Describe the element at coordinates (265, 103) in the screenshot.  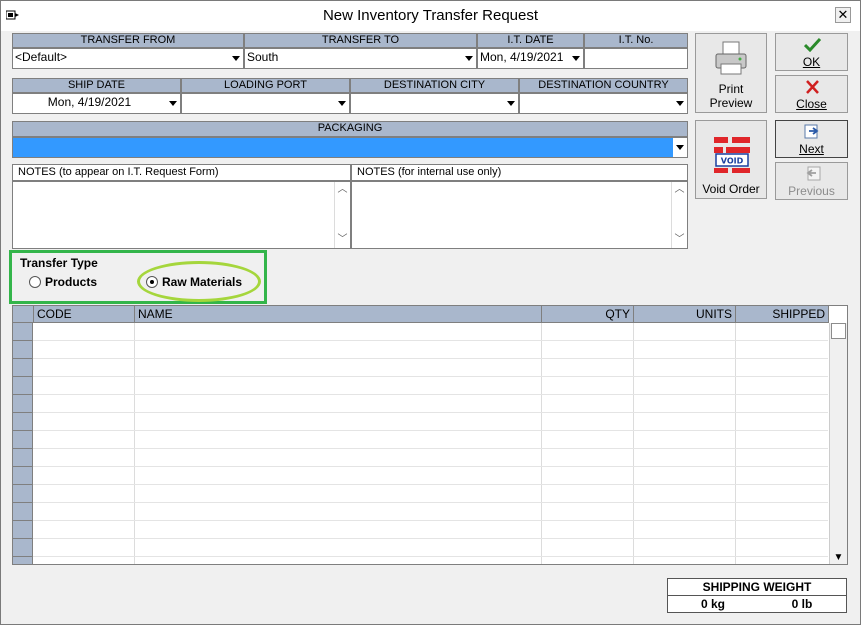
I see `loading-port-dropdown` at that location.